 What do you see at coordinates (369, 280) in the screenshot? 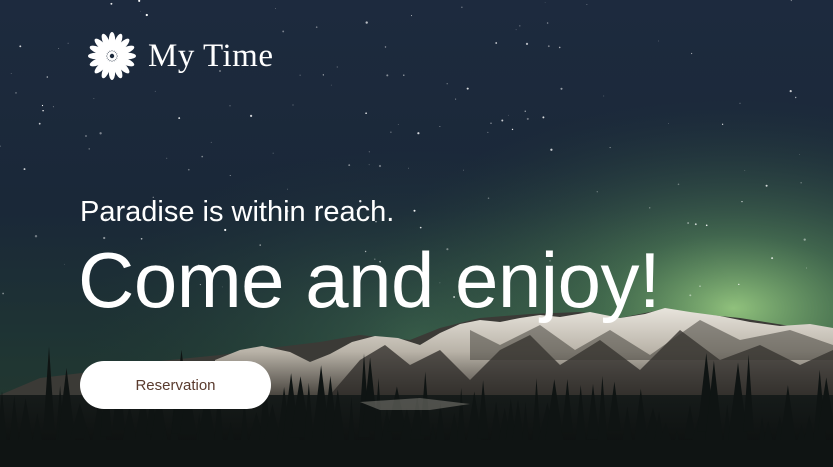
I see `hero-headline: Come and enjoy!` at bounding box center [369, 280].